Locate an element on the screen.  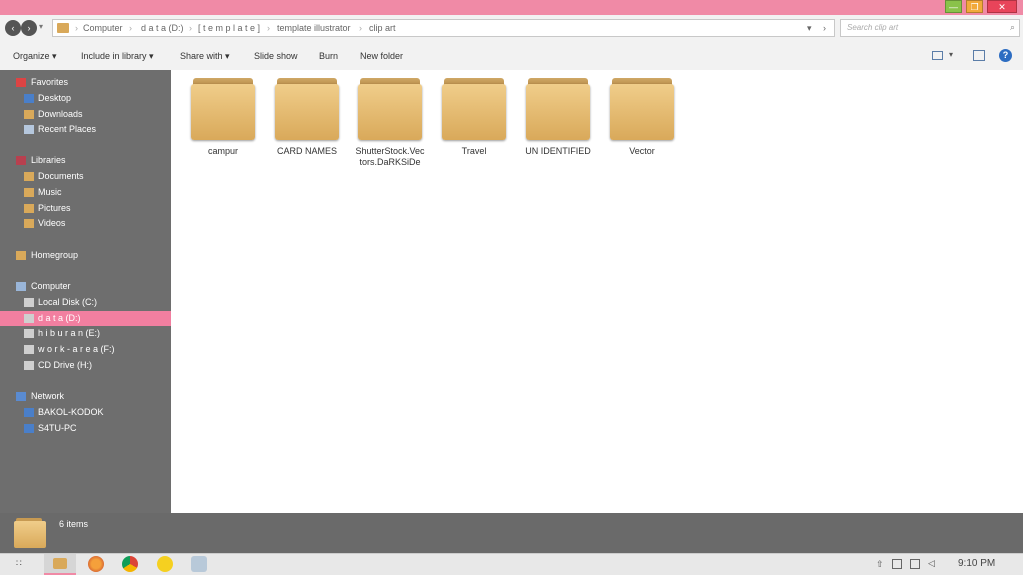
homegroup-icon is located at coordinates (21, 255).